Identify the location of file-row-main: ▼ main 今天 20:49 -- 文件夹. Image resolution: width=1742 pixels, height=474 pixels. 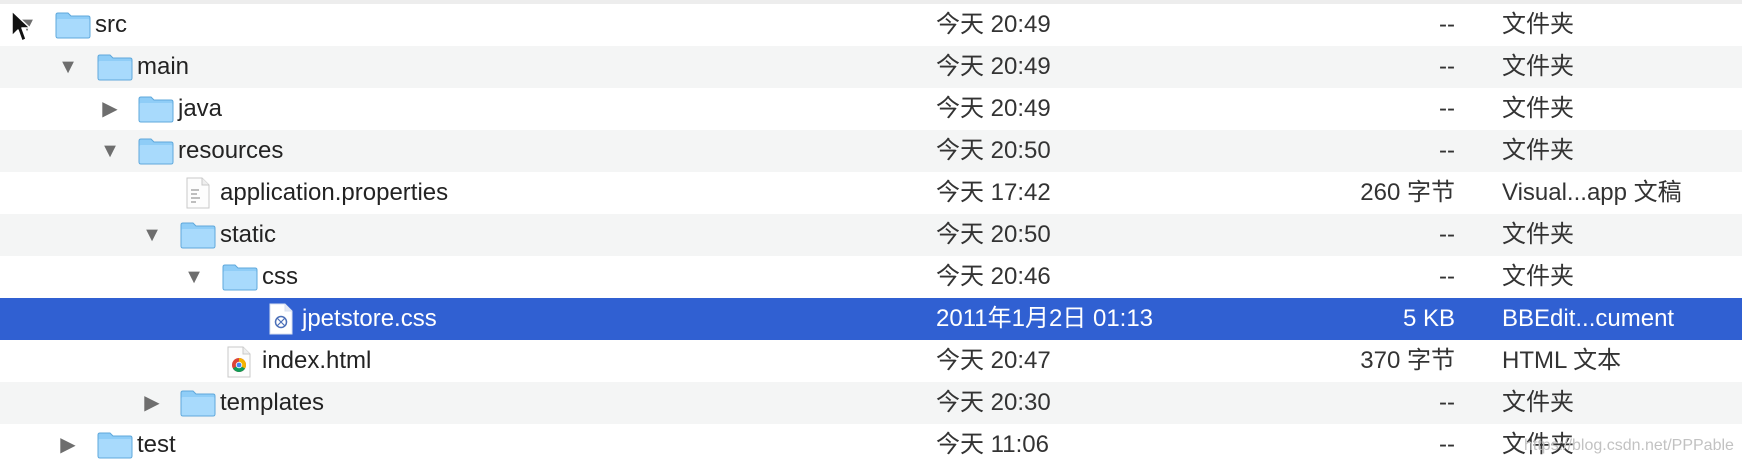
(871, 67).